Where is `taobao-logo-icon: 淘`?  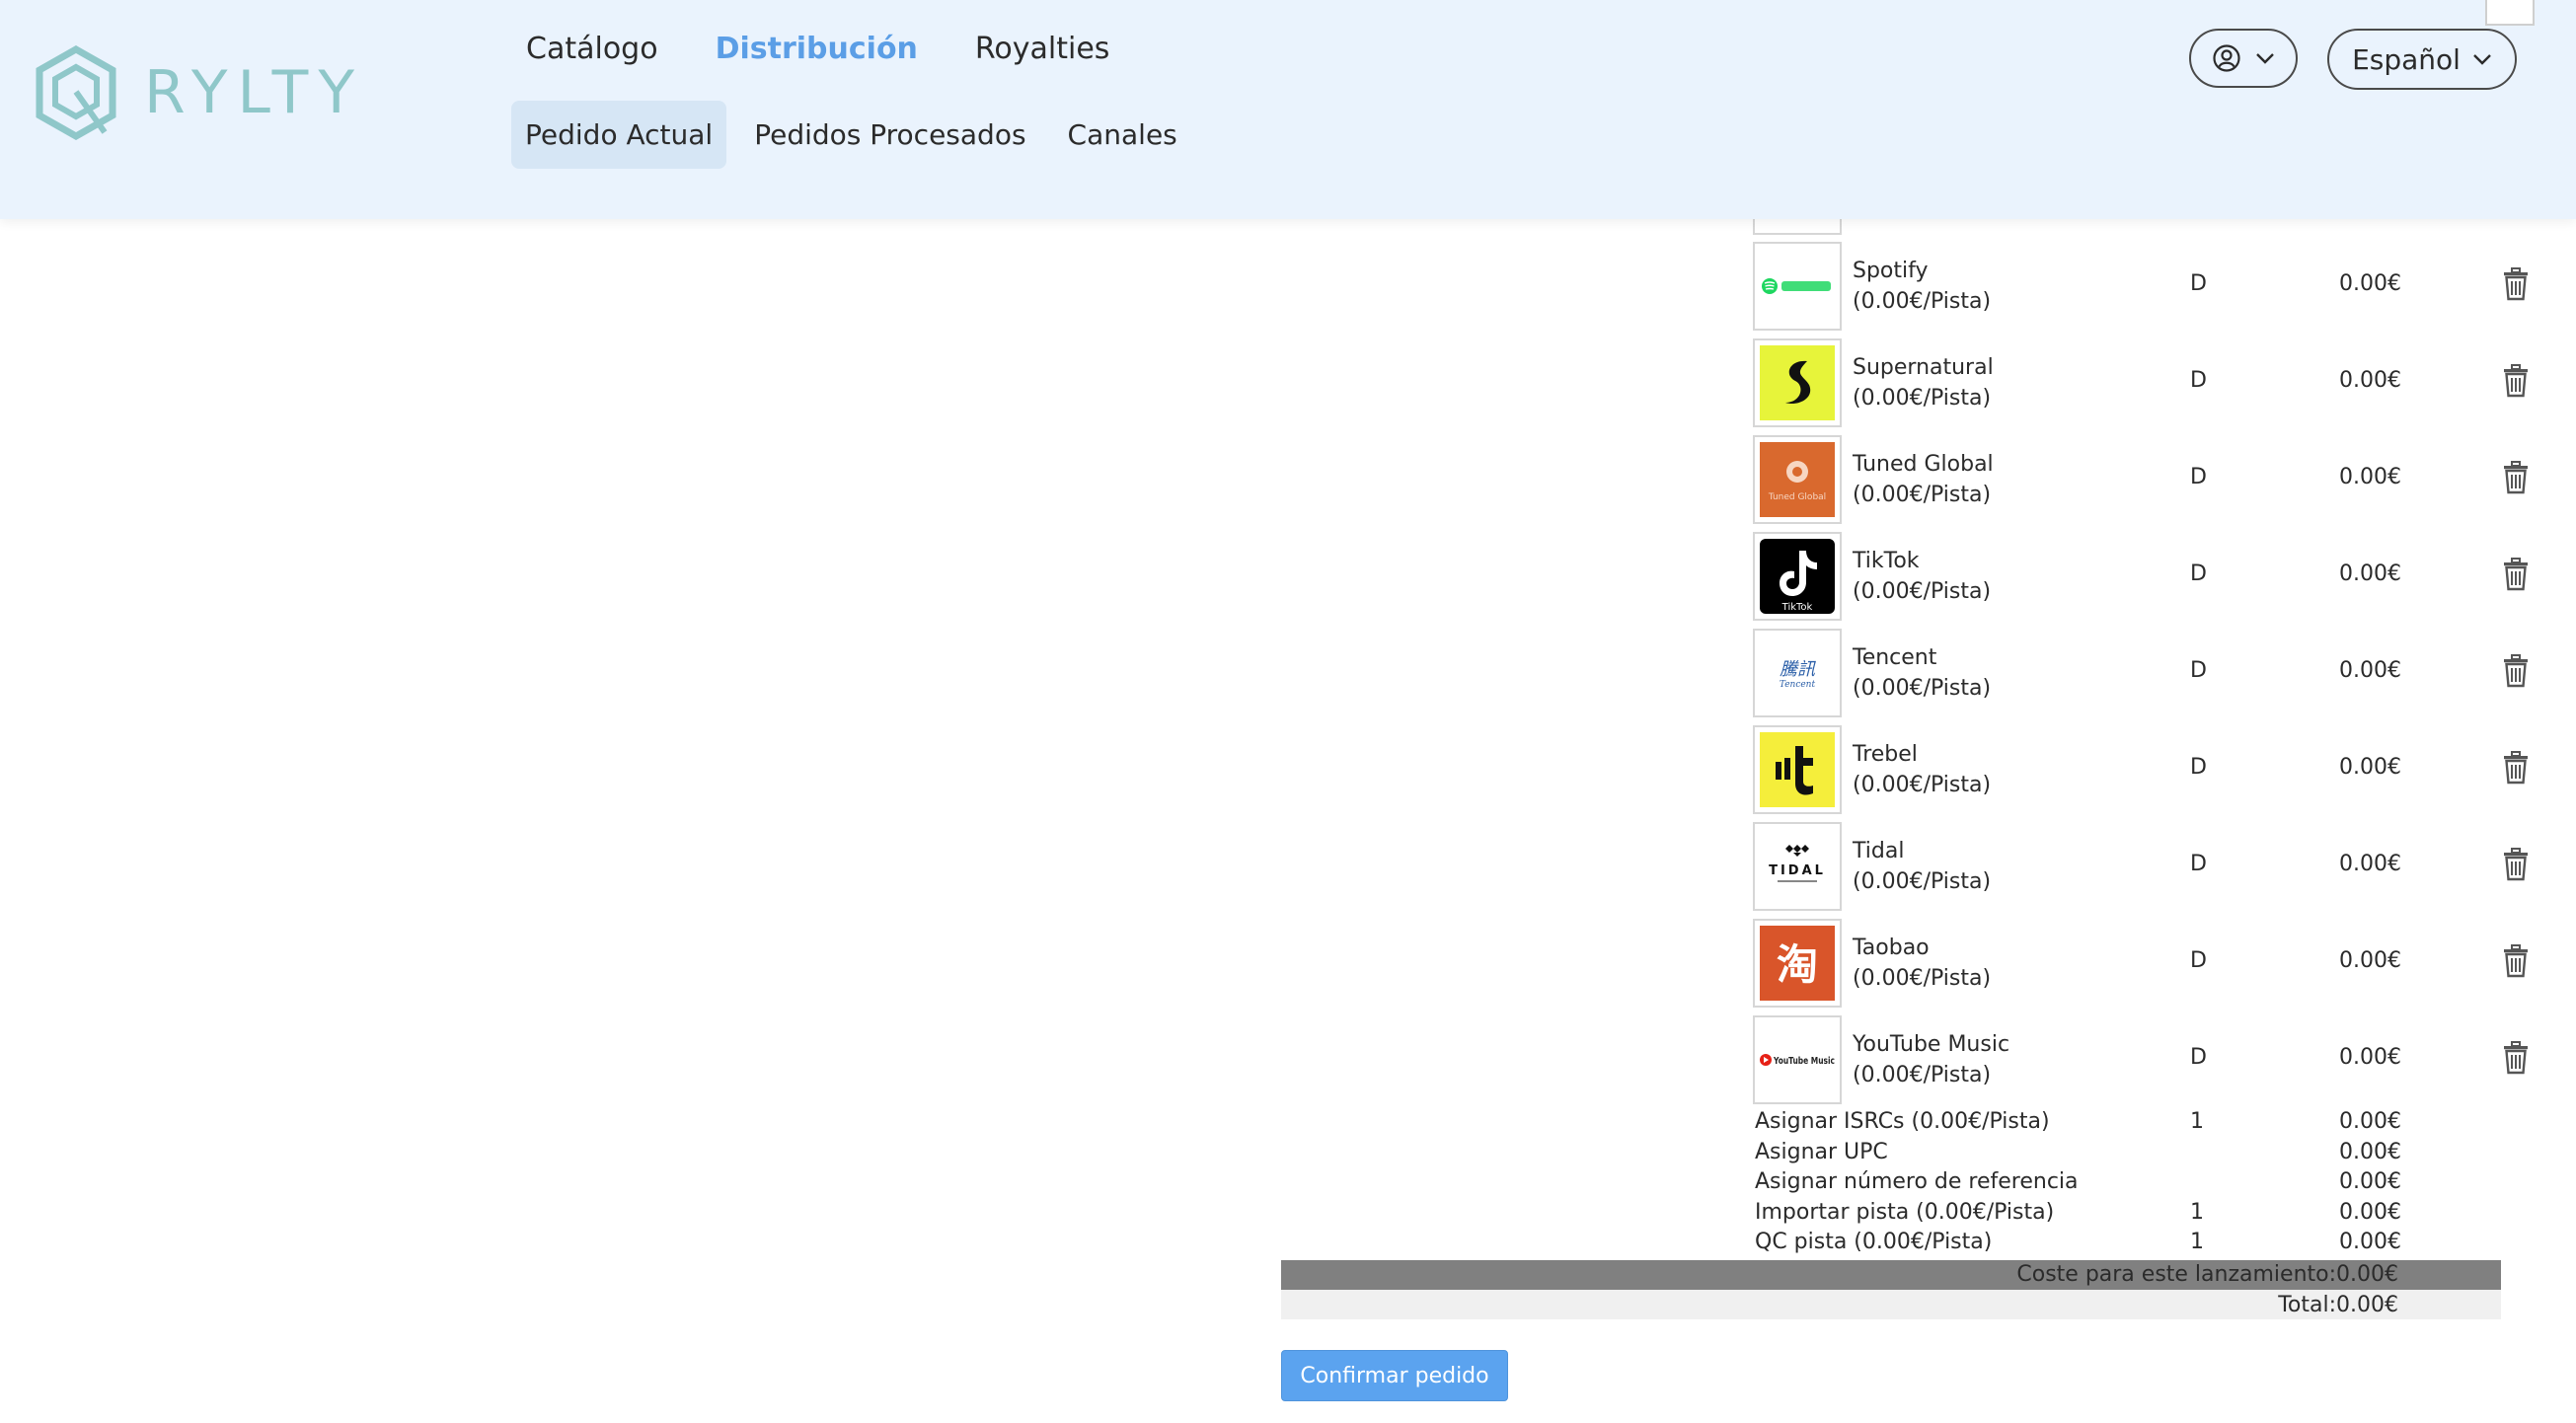
taobao-logo-icon: 淘 is located at coordinates (1797, 963).